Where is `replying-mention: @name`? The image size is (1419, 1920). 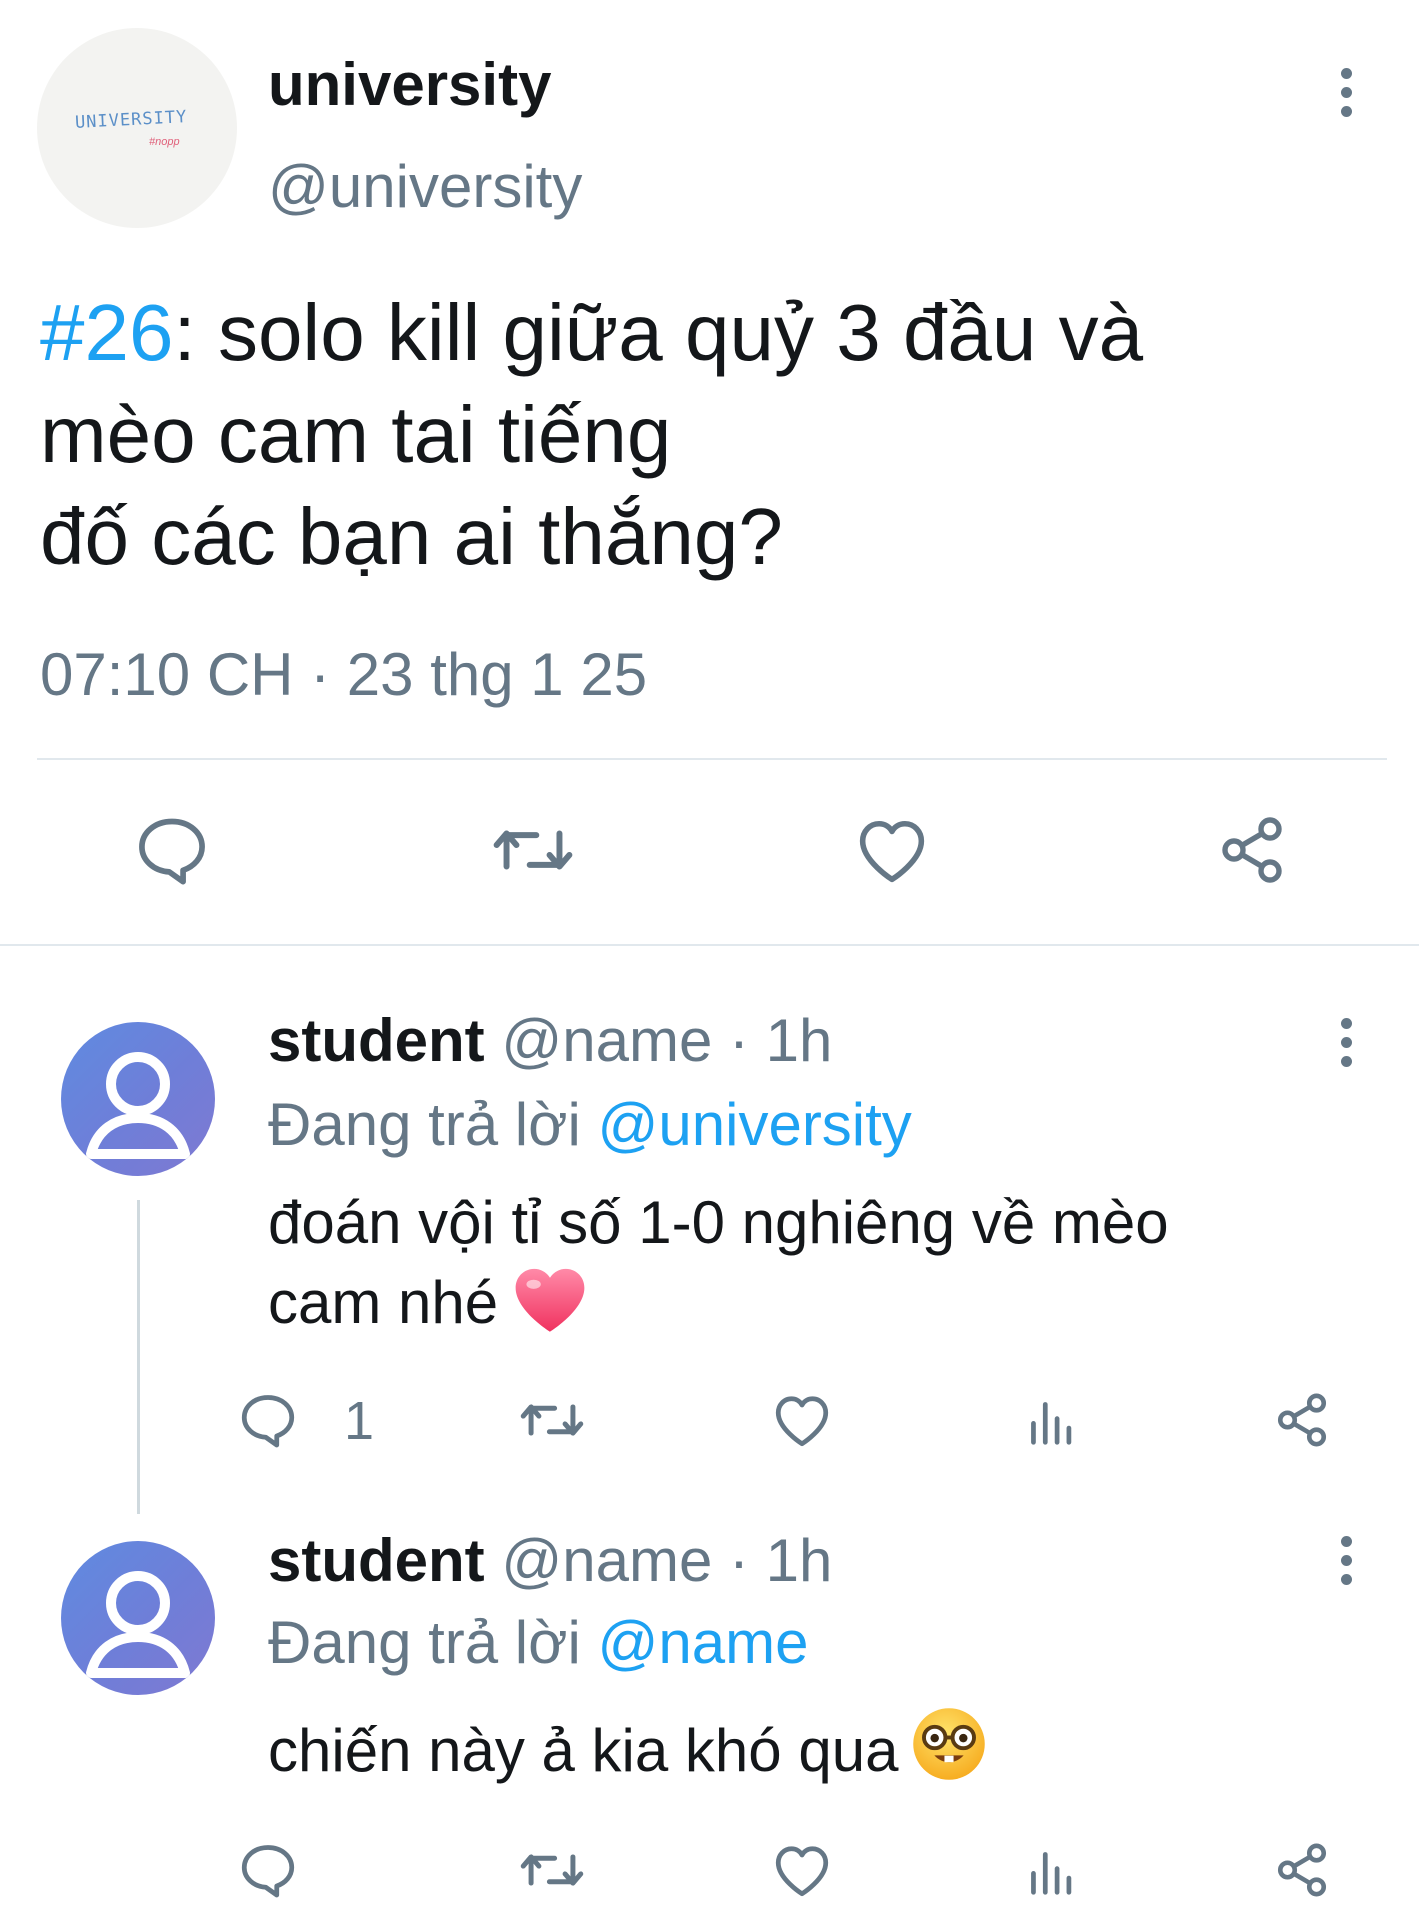 replying-mention: @name is located at coordinates (702, 1642).